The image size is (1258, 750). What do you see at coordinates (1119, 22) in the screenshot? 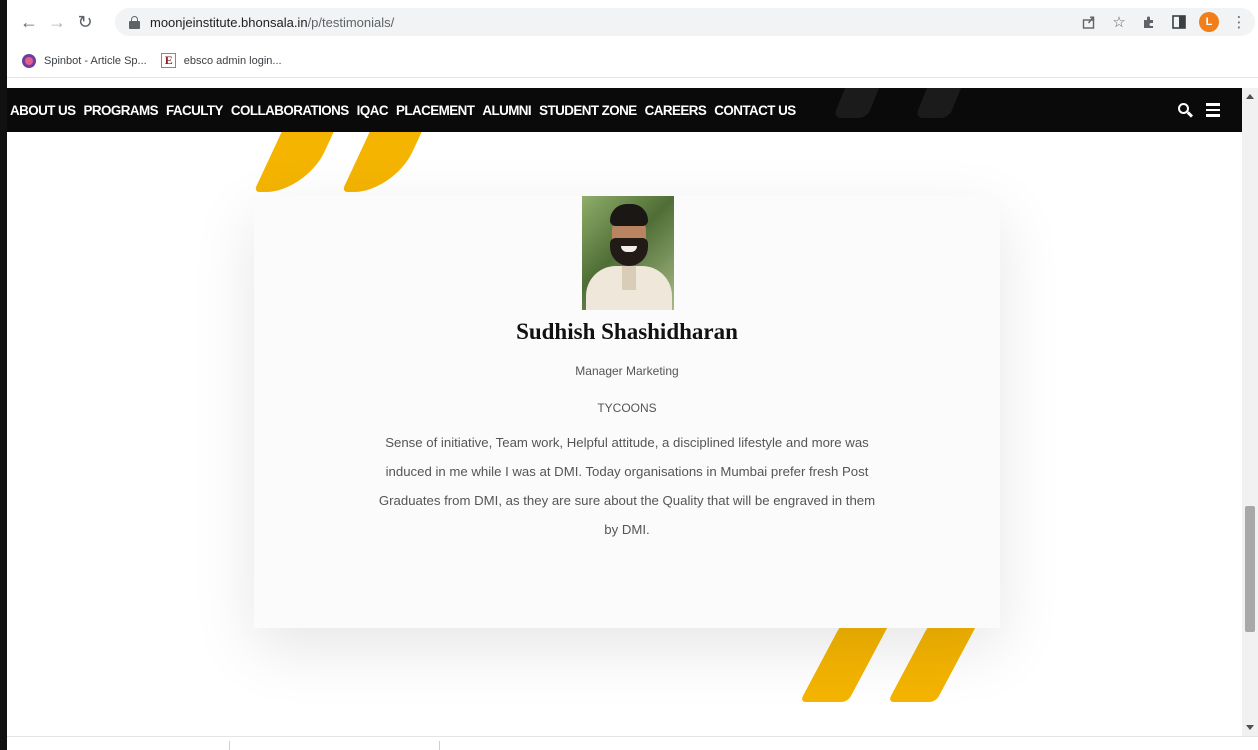
I see `bookmark-star-icon: ☆` at bounding box center [1119, 22].